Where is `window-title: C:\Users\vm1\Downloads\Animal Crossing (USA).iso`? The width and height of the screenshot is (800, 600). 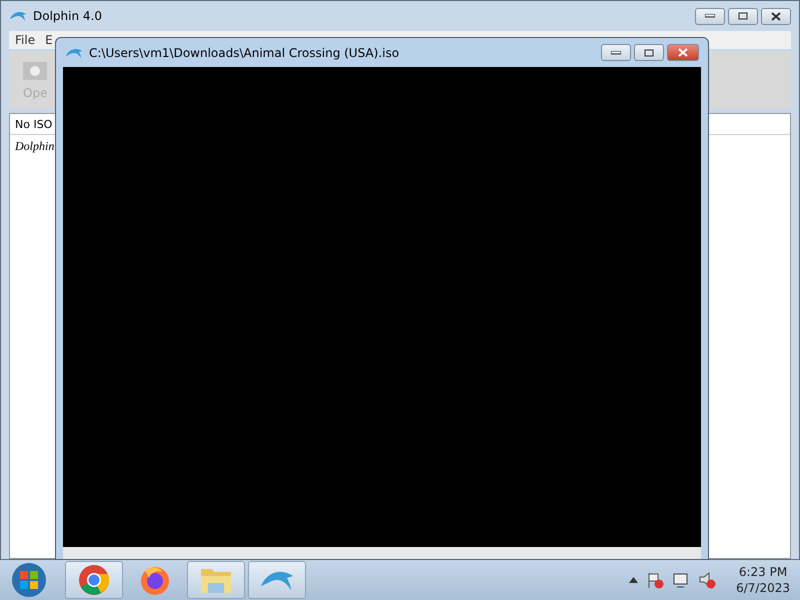
window-title: C:\Users\vm1\Downloads\Animal Crossing (USA).iso is located at coordinates (244, 53).